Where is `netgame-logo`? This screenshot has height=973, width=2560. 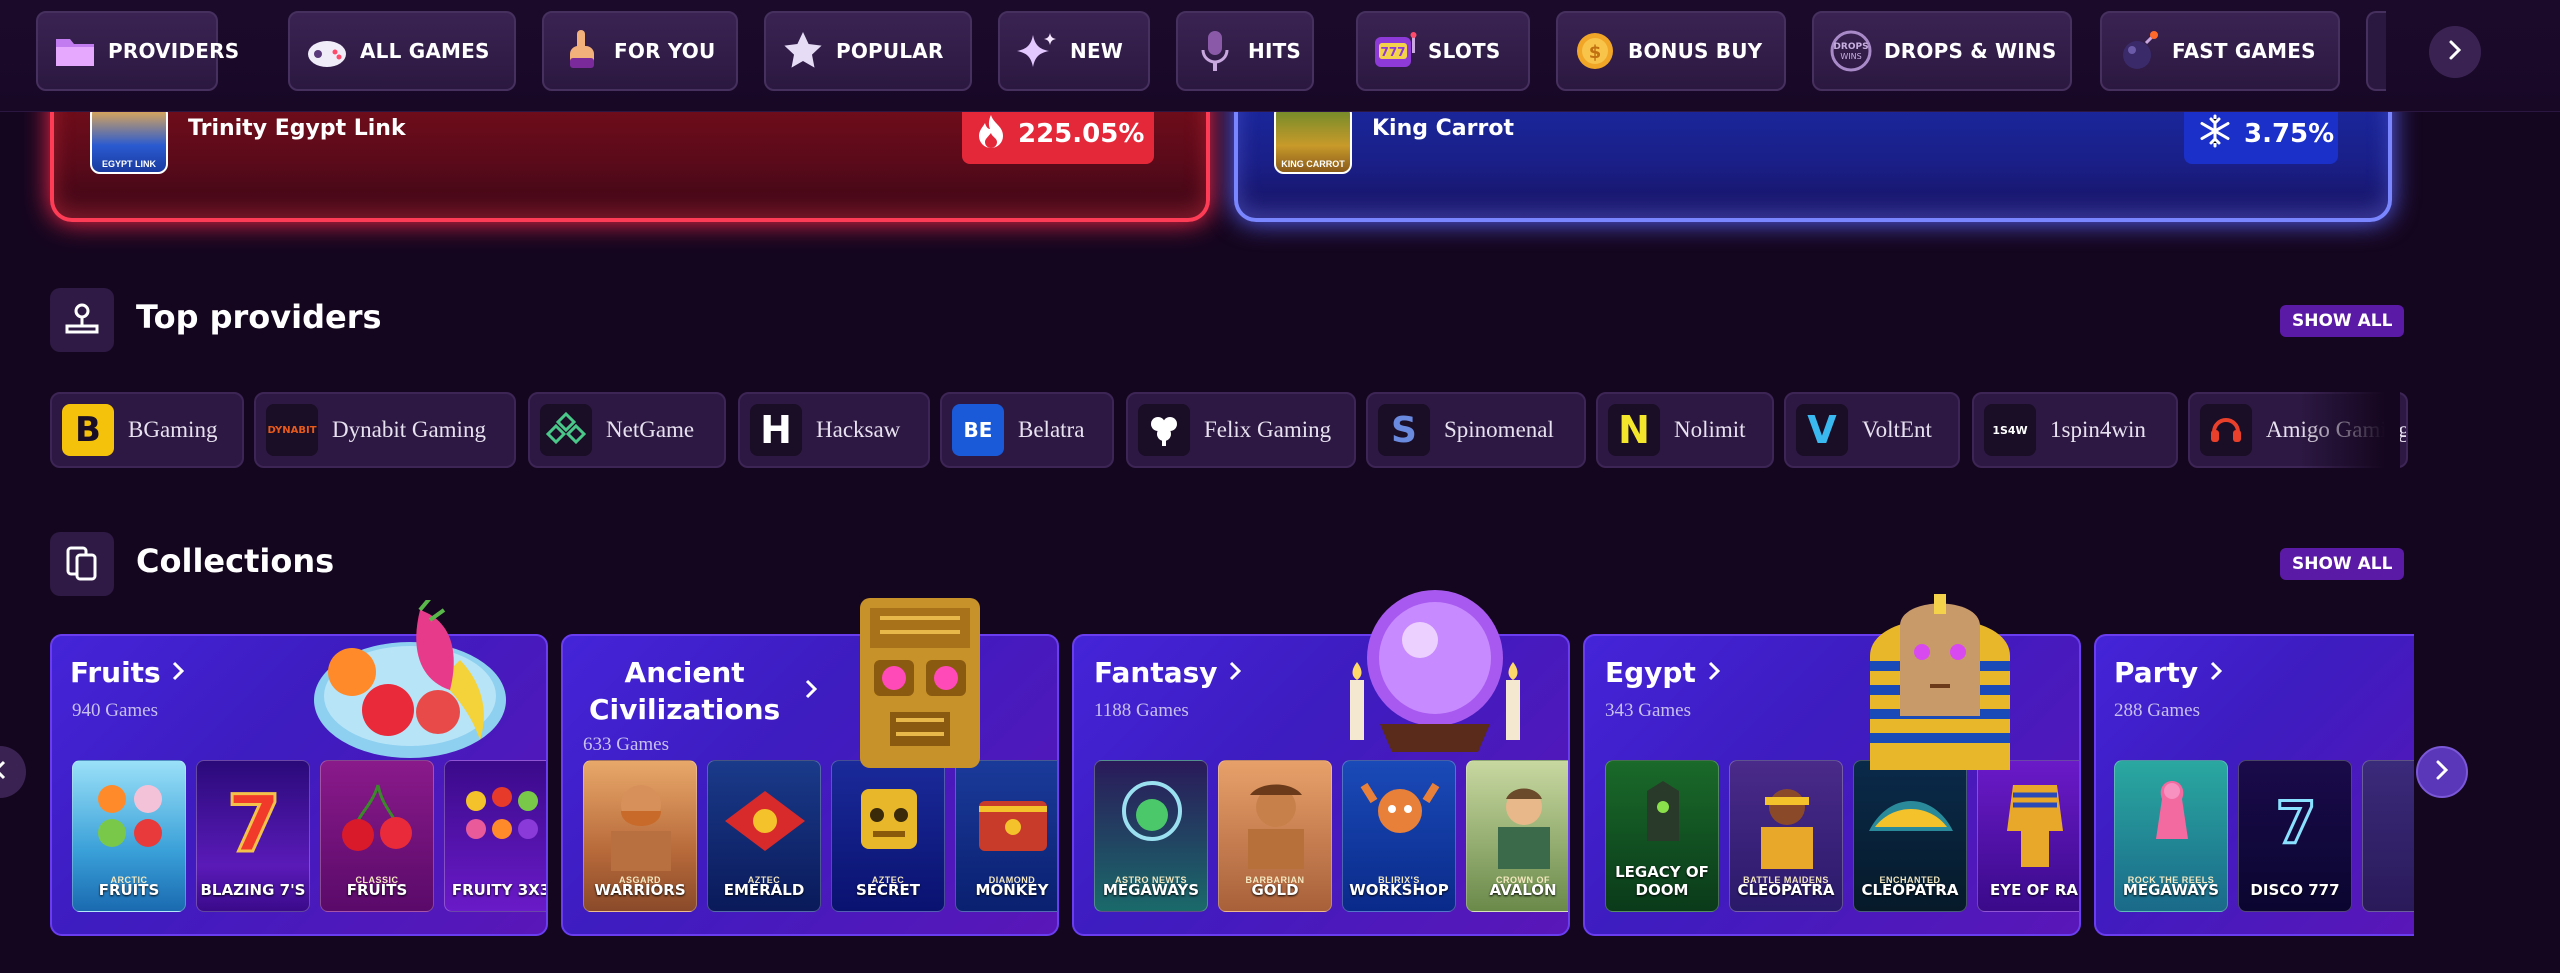
netgame-logo is located at coordinates (566, 430).